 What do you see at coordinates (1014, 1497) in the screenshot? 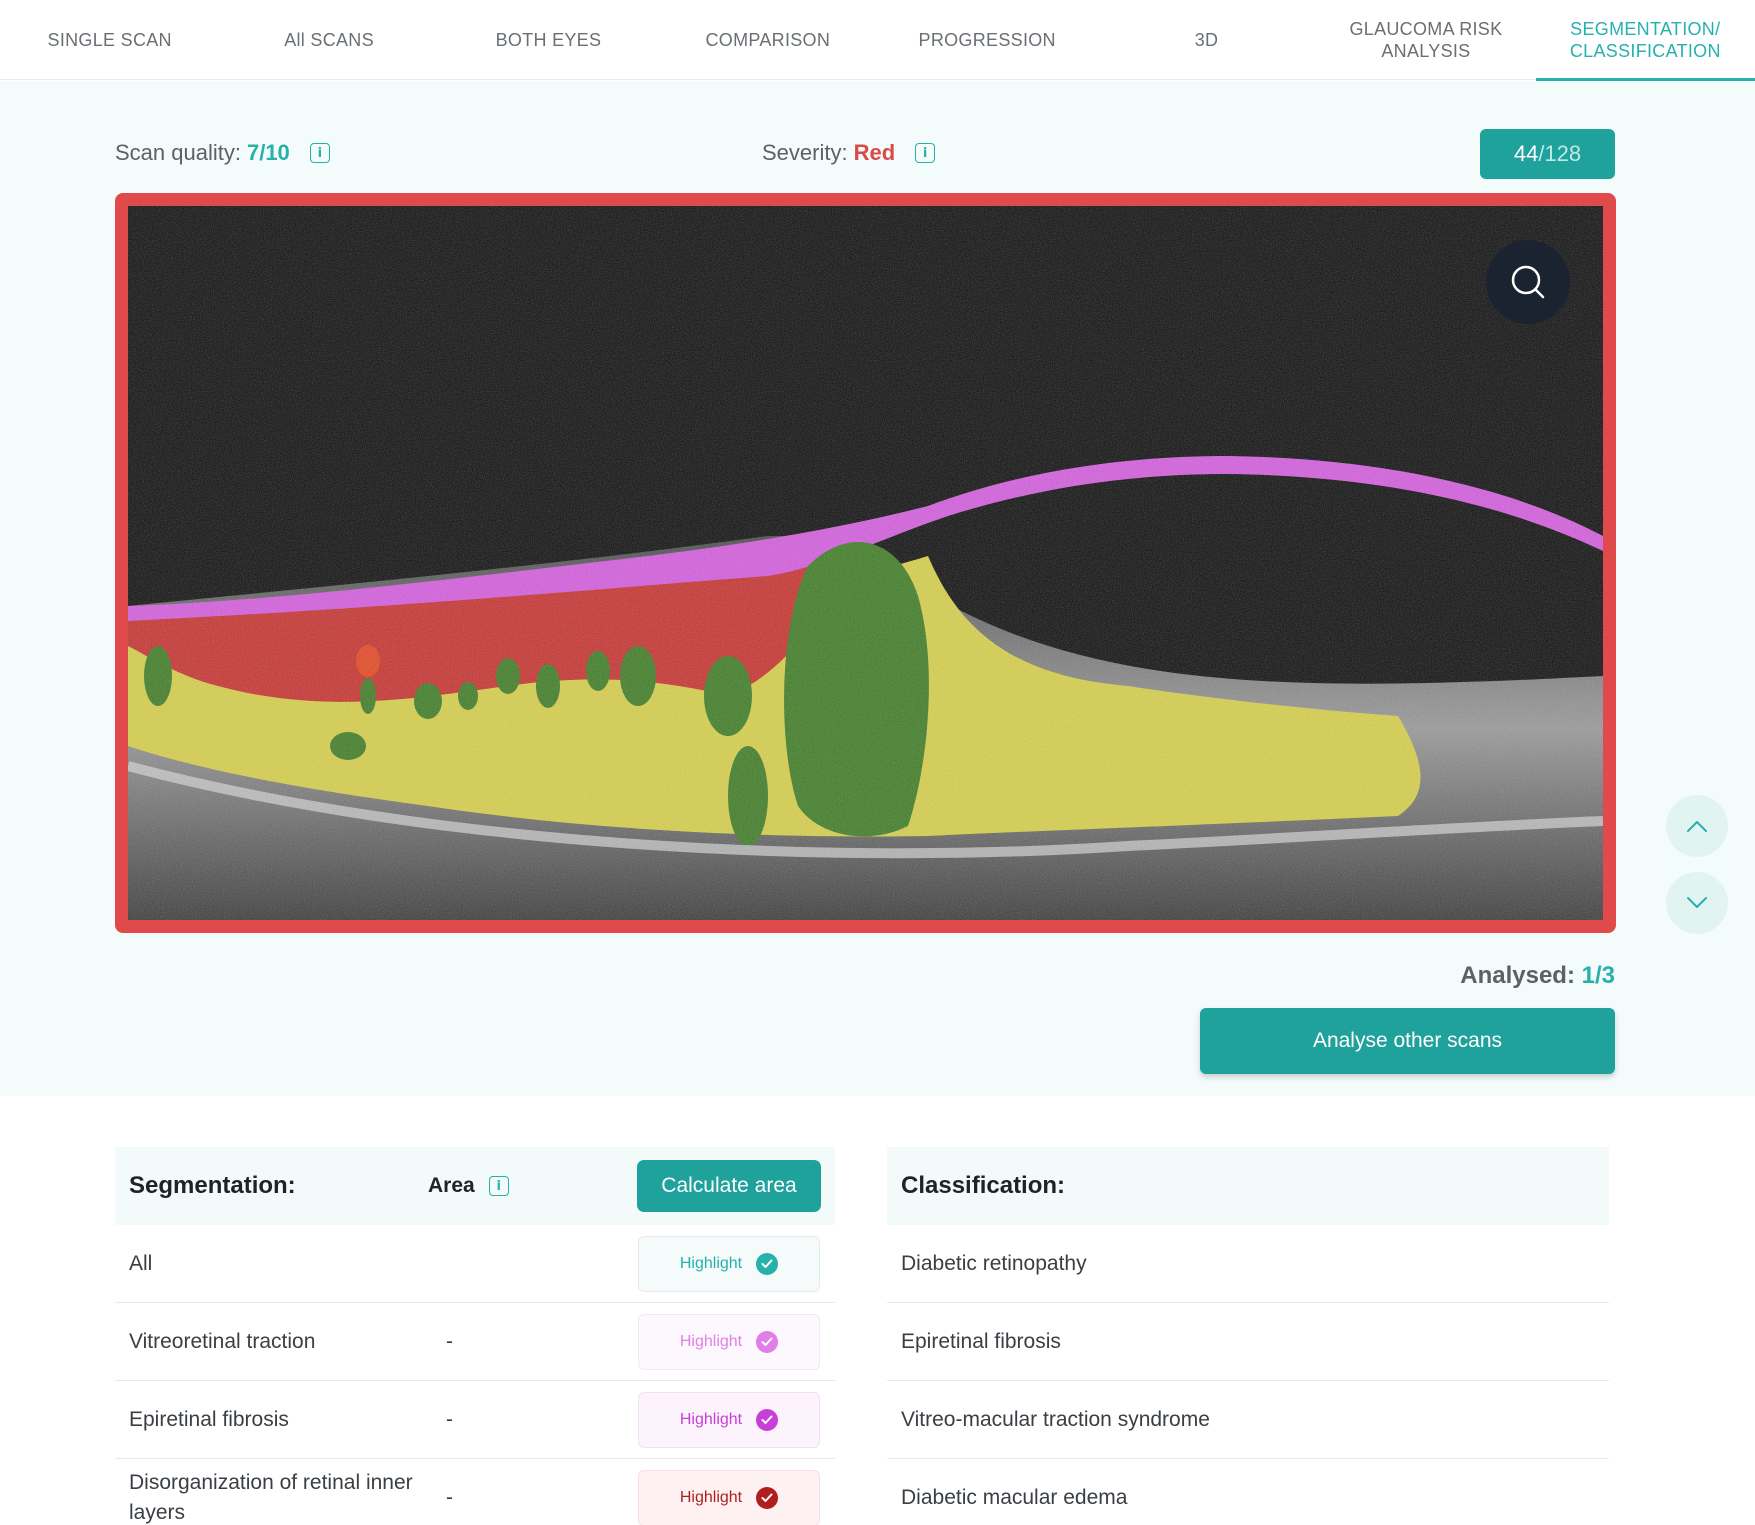
I see `classification-label: Diabetic macular edema` at bounding box center [1014, 1497].